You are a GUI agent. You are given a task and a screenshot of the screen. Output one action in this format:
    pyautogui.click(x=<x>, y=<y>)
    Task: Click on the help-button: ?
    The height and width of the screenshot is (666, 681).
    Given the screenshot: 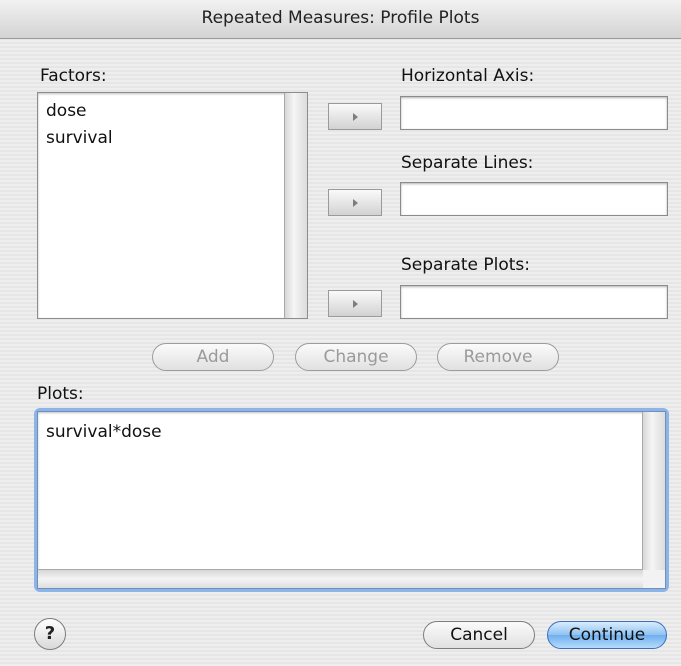 What is the action you would take?
    pyautogui.click(x=50, y=634)
    